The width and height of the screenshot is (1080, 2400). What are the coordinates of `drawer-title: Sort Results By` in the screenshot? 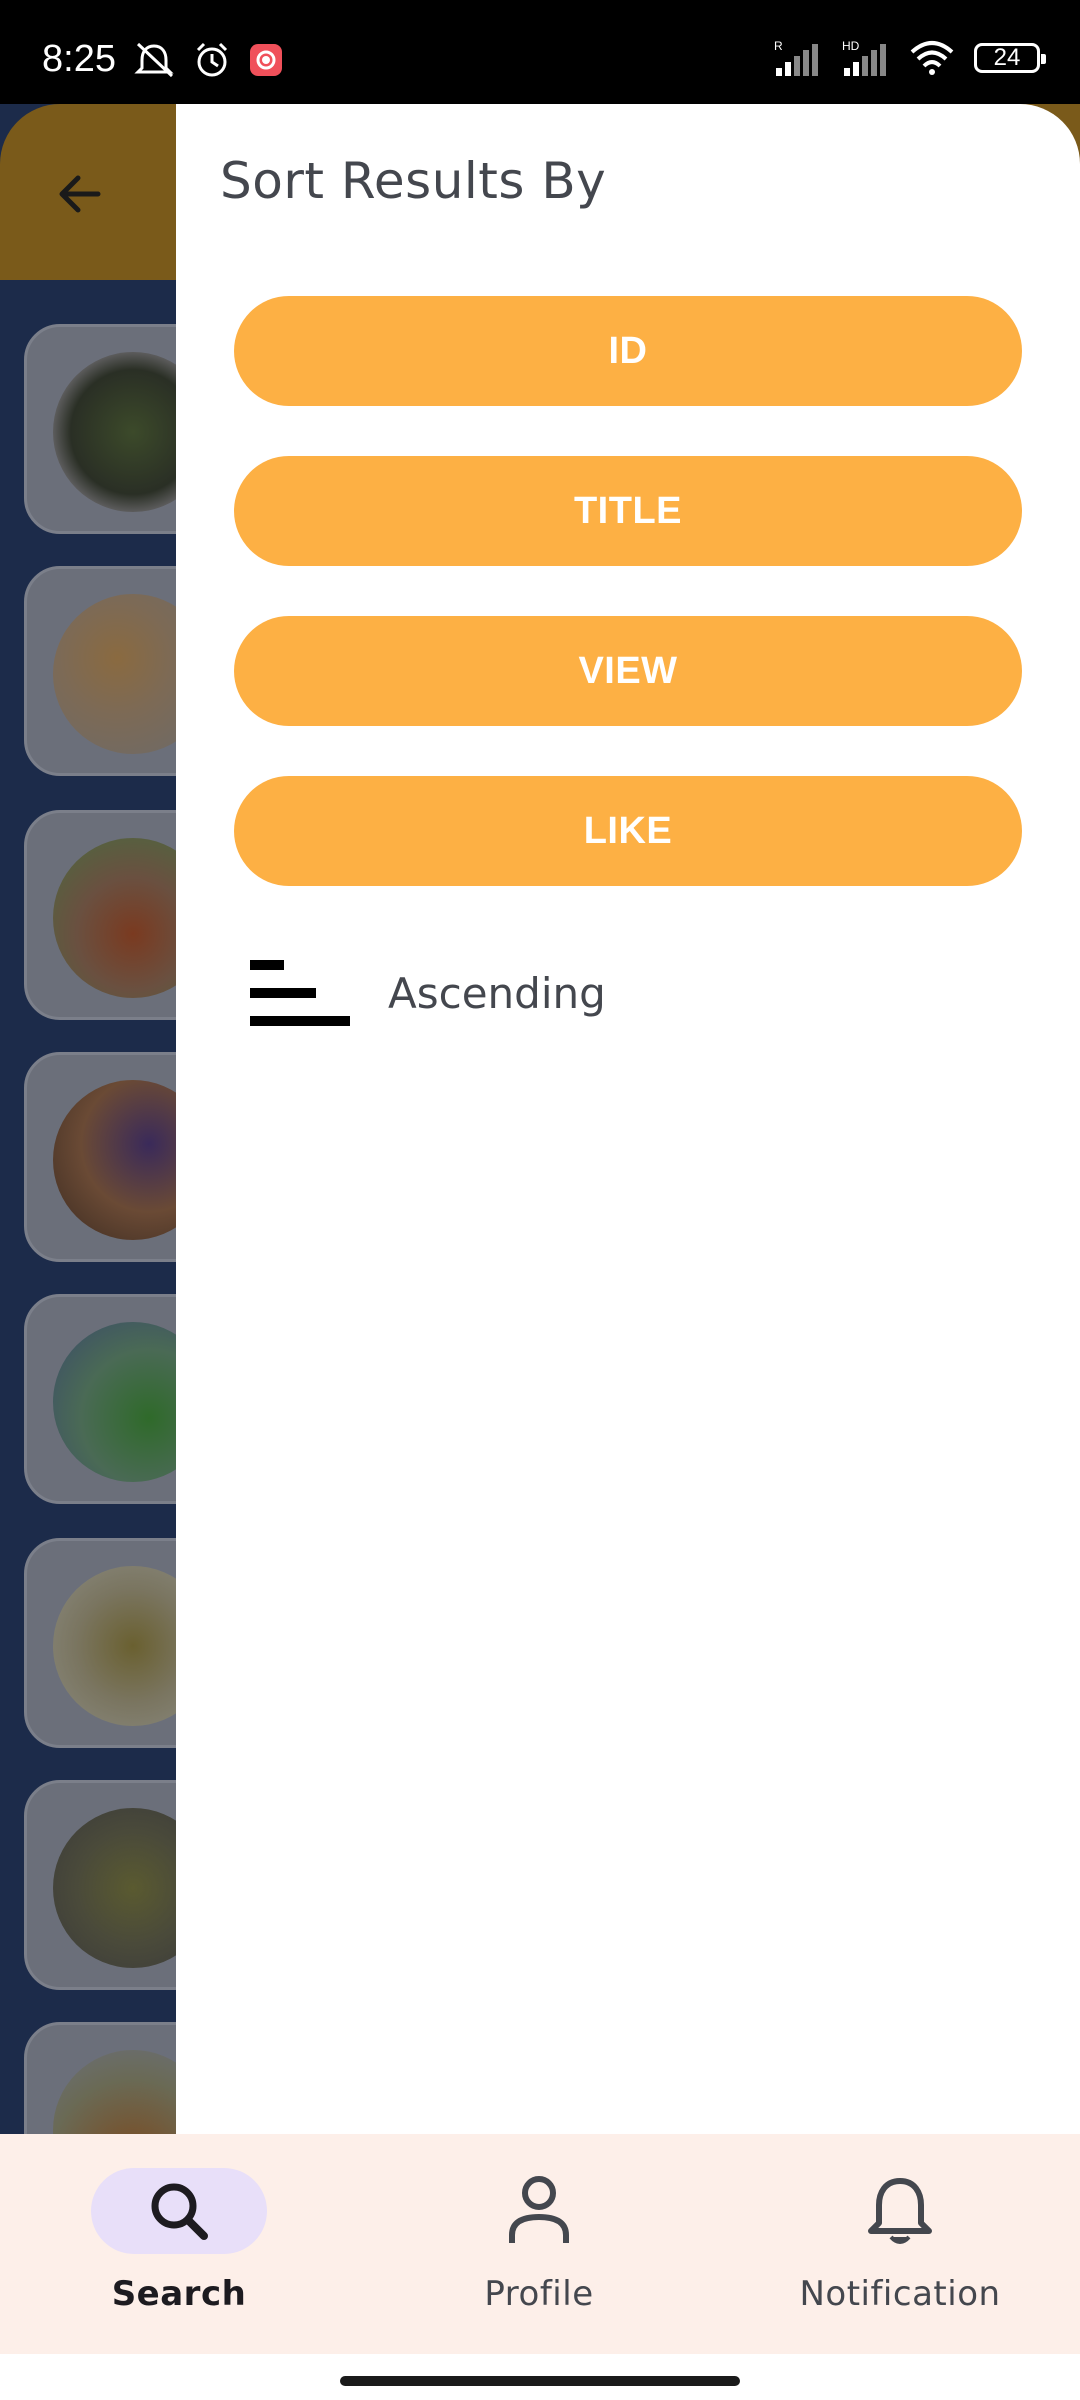 It's located at (413, 181).